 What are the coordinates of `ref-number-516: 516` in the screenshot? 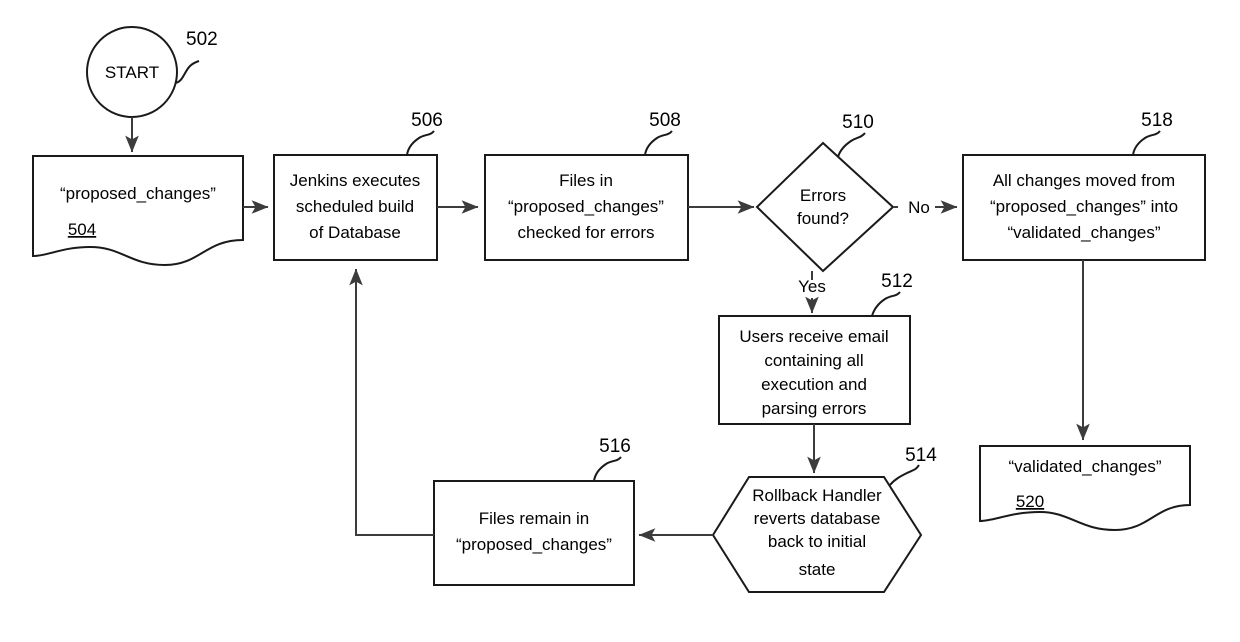 It's located at (615, 446).